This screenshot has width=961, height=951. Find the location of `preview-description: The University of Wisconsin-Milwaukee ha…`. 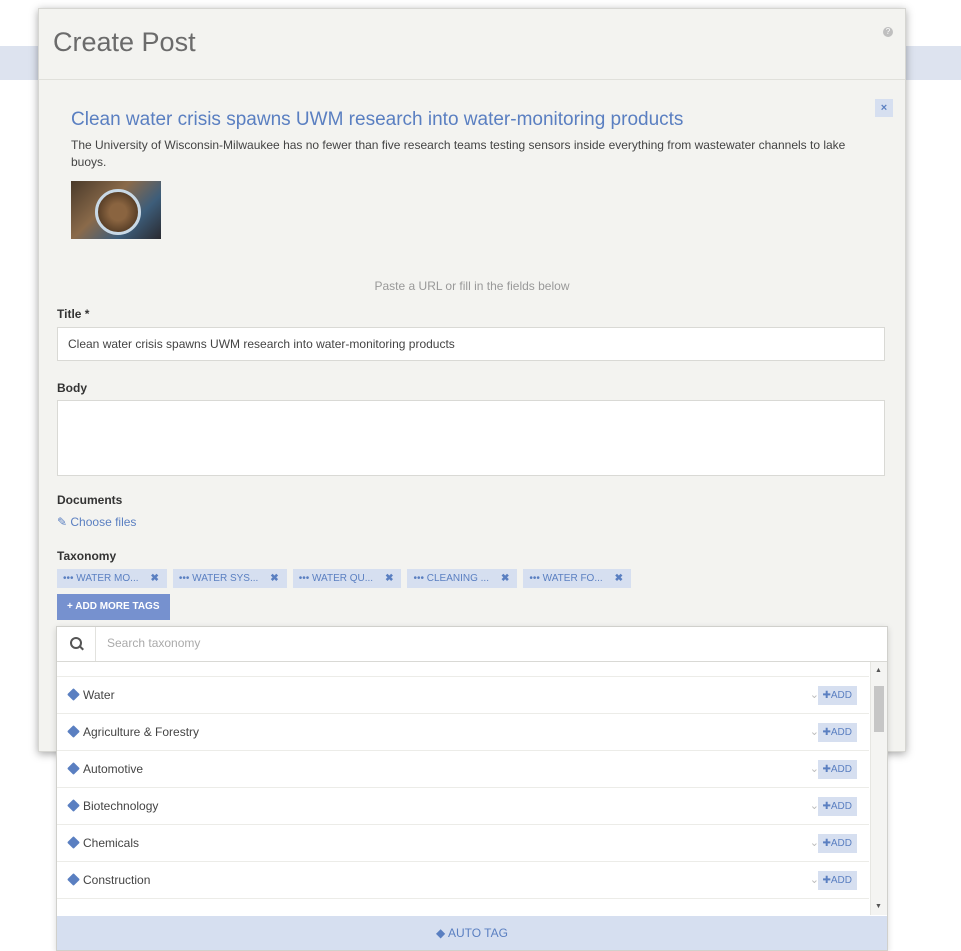

preview-description: The University of Wisconsin-Milwaukee ha… is located at coordinates (458, 153).